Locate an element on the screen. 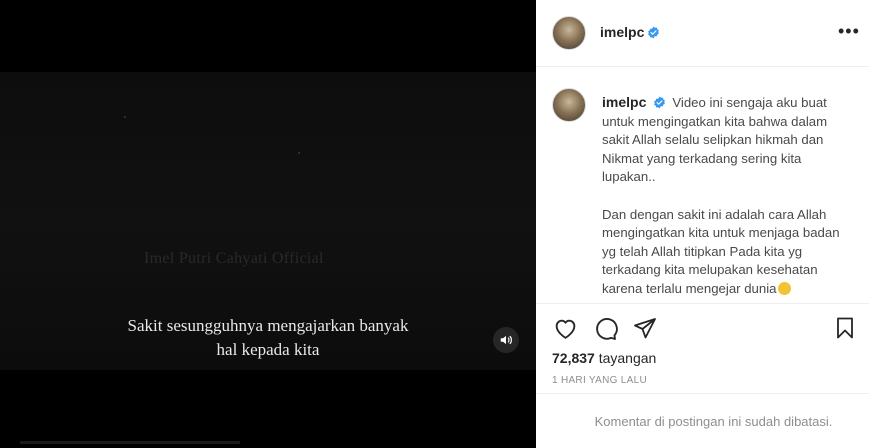 Image resolution: width=869 pixels, height=448 pixels. heart-icon is located at coordinates (565, 329).